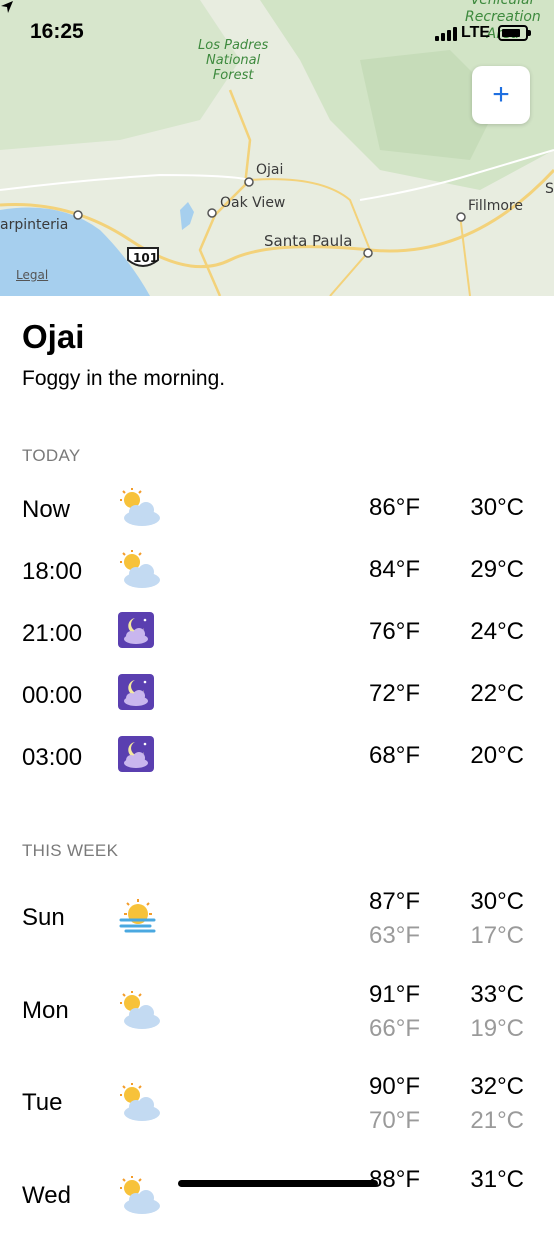 The width and height of the screenshot is (554, 1236). Describe the element at coordinates (394, 994) in the screenshot. I see `high-fahrenheit: 91°F` at that location.